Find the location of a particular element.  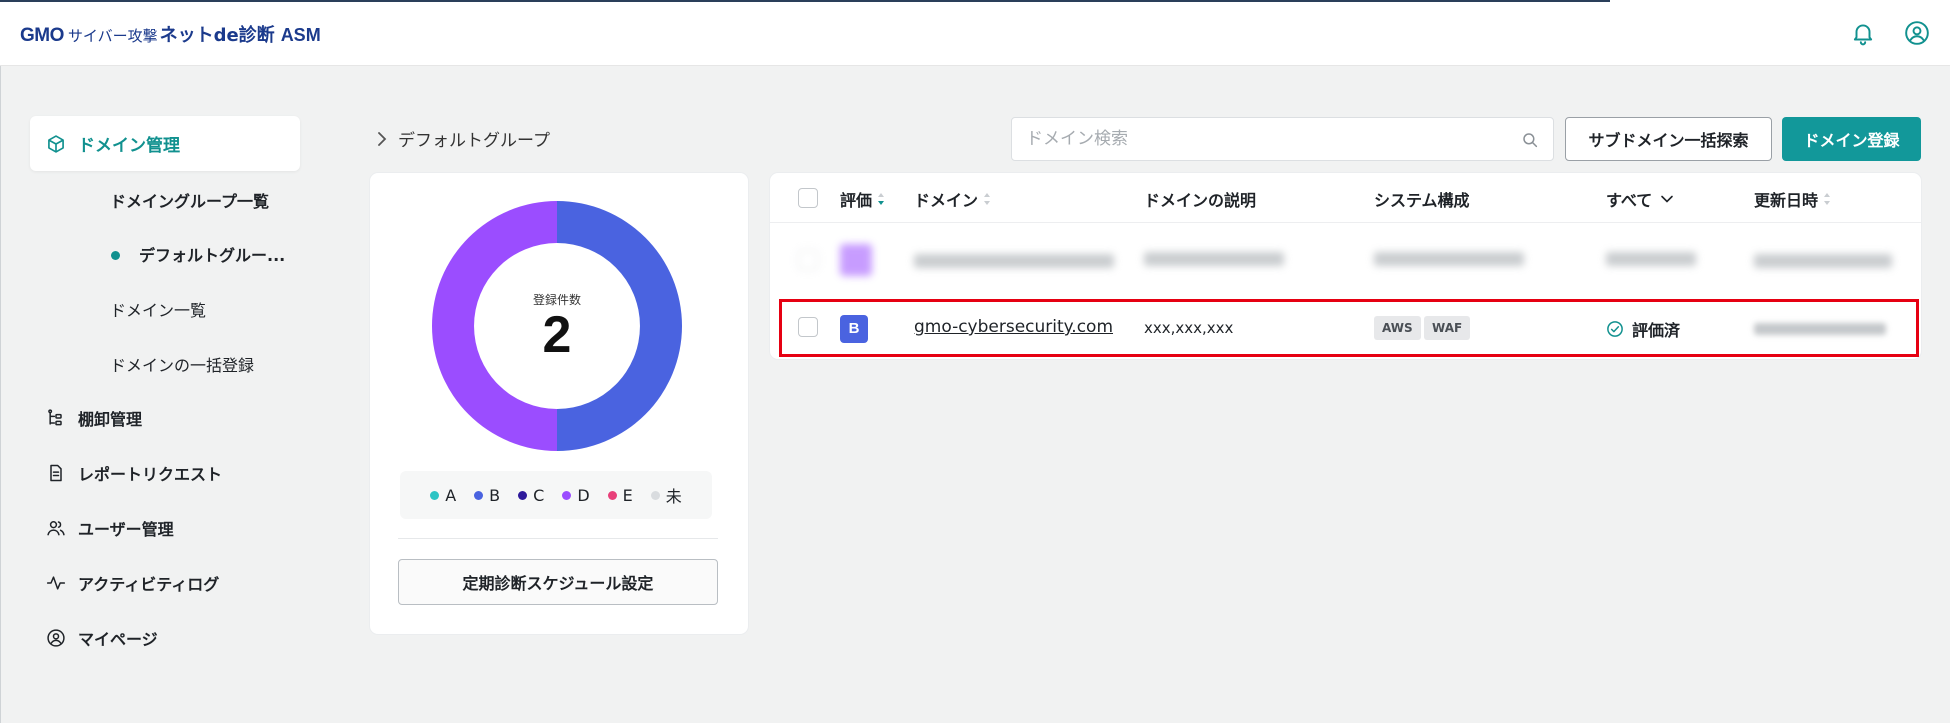

legend-item: E is located at coordinates (620, 495).